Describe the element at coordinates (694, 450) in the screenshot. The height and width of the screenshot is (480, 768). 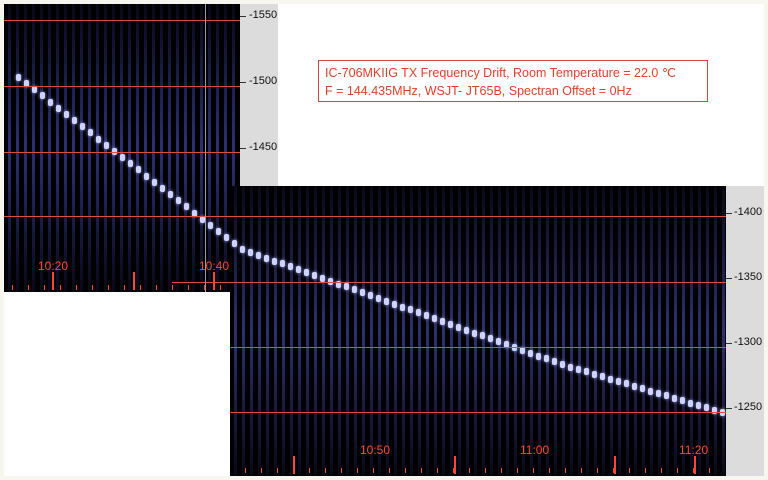
I see `time-label: 11:20` at that location.